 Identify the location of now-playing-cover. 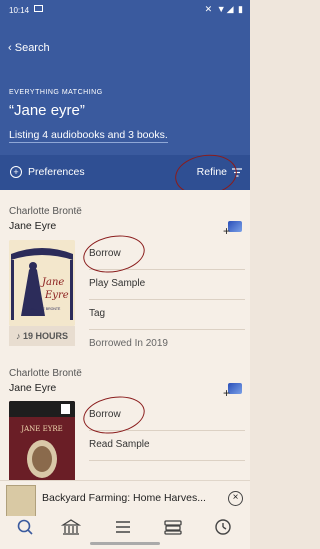
(21, 501).